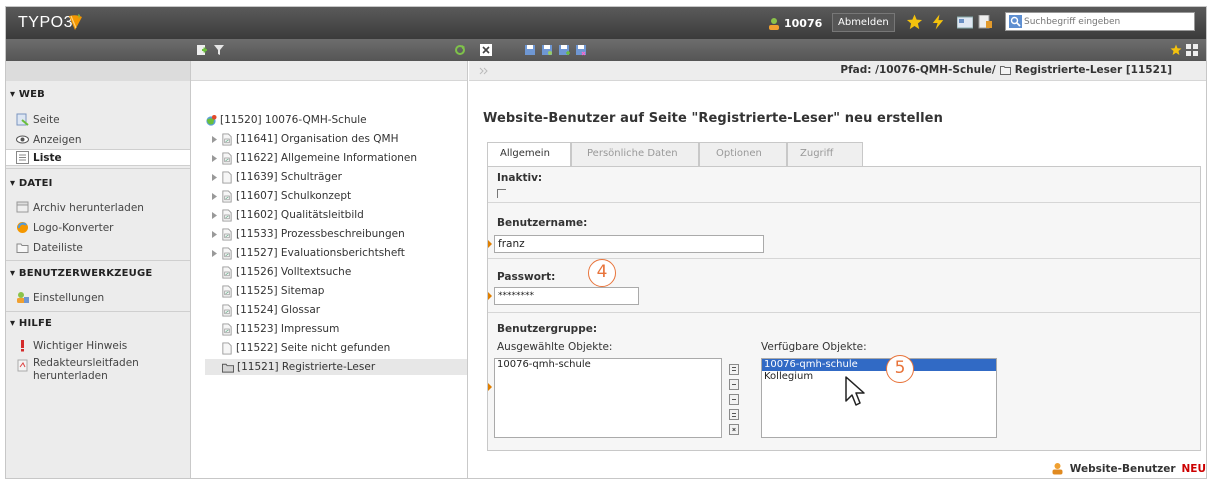 This screenshot has height=479, width=1212. Describe the element at coordinates (81, 273) in the screenshot. I see `menu-group-benutzerwerkzeuge: ▾ BENUTZERWERKZEUGE` at that location.